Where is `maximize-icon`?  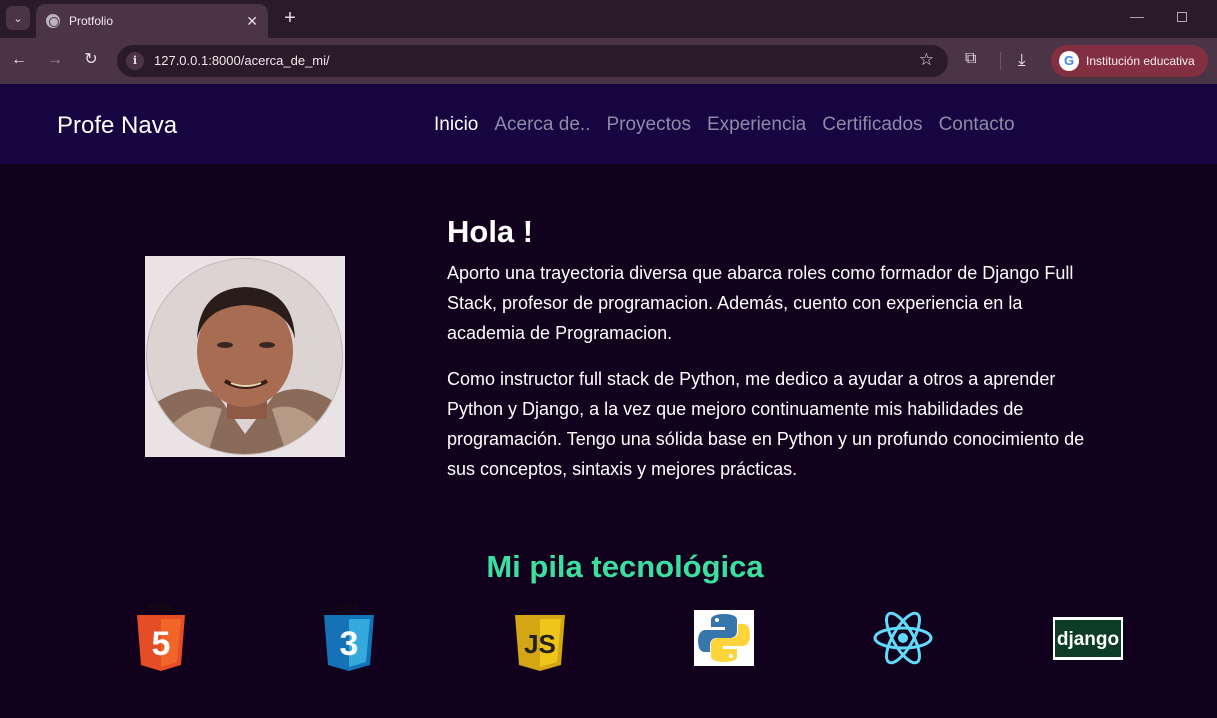
maximize-icon is located at coordinates (1182, 17).